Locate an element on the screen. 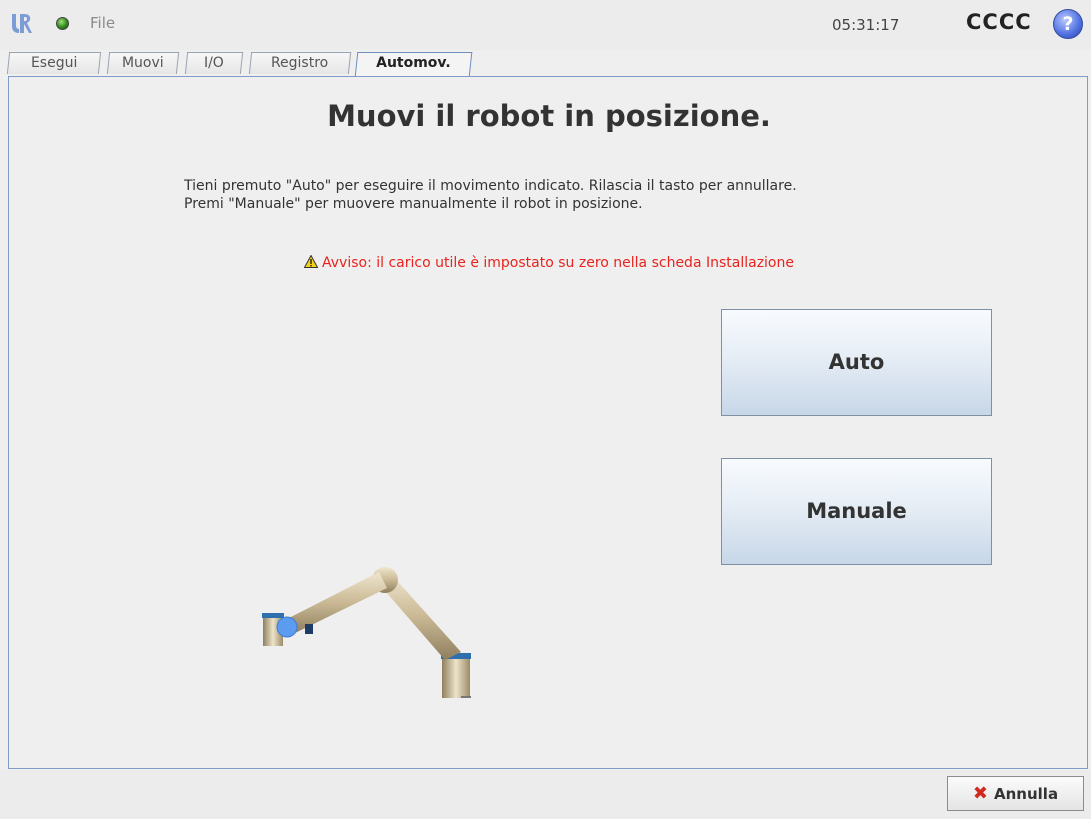 The width and height of the screenshot is (1091, 819). tab-automov: Automov. is located at coordinates (413, 64).